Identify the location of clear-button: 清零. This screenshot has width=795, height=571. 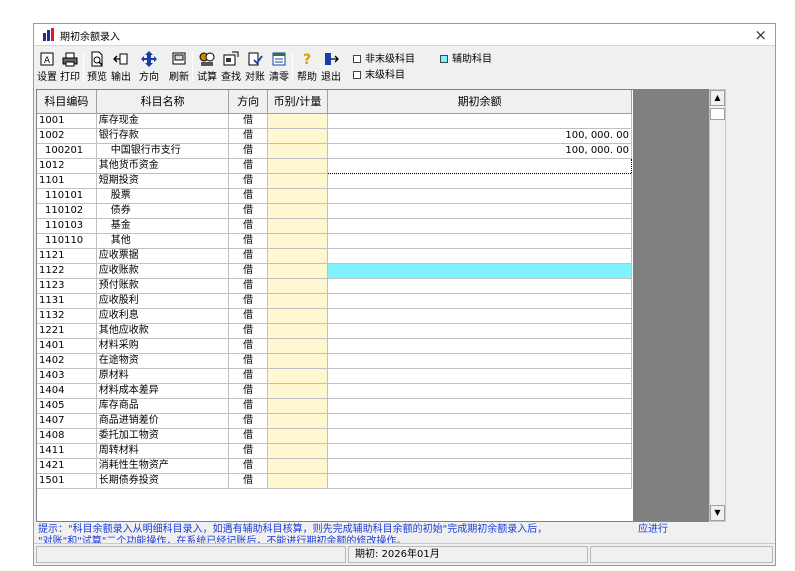
(279, 66).